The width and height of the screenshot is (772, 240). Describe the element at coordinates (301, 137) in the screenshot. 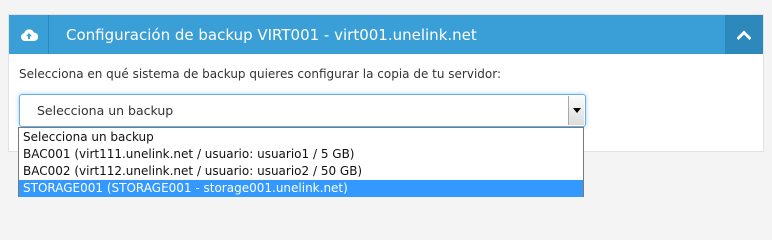

I see `backup-option: Selecciona un backup` at that location.